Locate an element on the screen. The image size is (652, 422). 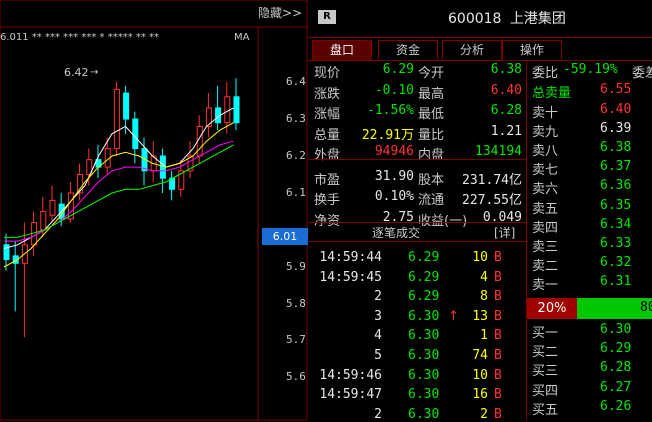
tab-1: 资金 is located at coordinates (408, 50).